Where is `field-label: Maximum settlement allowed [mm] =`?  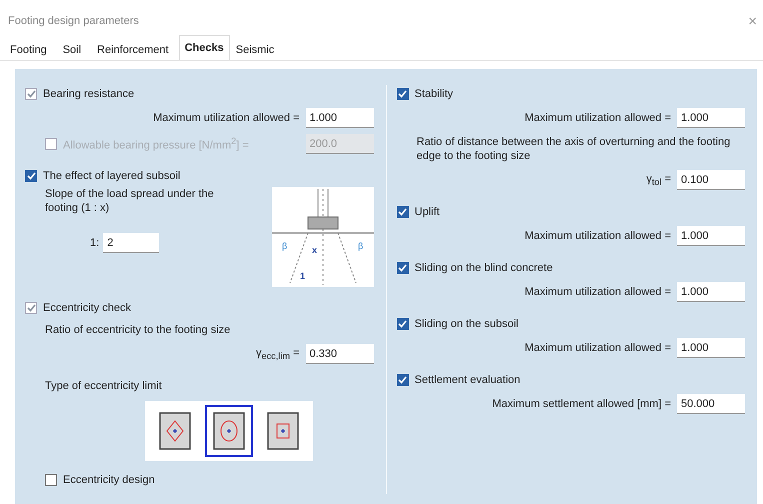 field-label: Maximum settlement allowed [mm] = is located at coordinates (581, 404).